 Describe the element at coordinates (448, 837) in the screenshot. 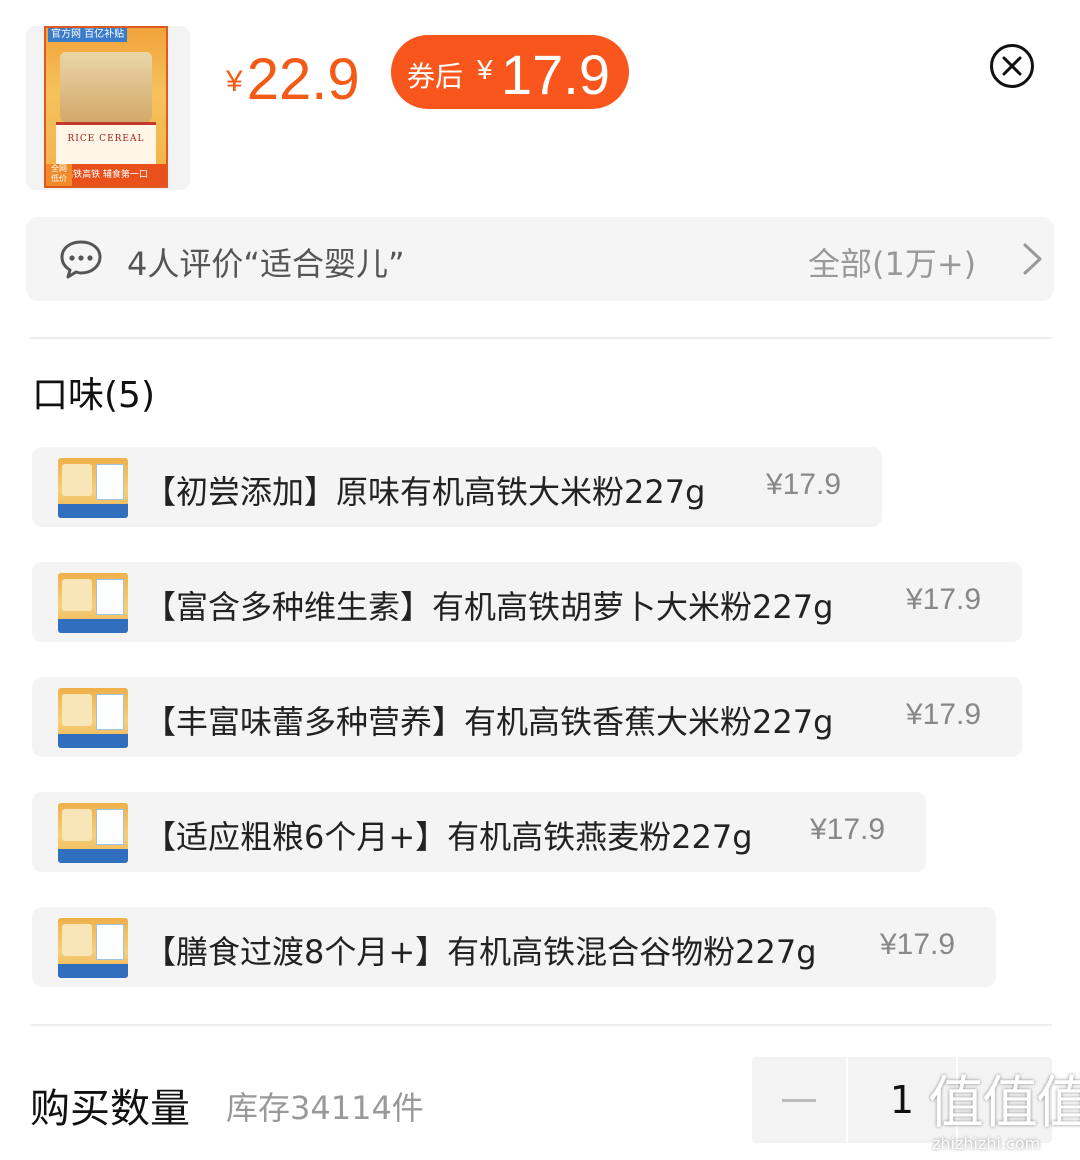

I see `flavor-option-name: 【适应粗粮6个月+】有机高铁燕麦粉227g` at that location.